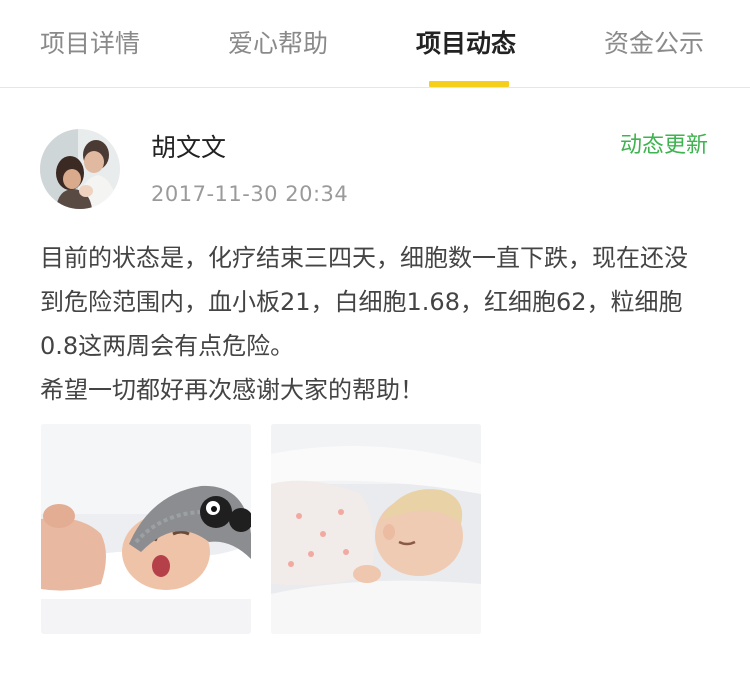 The width and height of the screenshot is (750, 675). I want to click on update-status-link: 动态更新, so click(664, 146).